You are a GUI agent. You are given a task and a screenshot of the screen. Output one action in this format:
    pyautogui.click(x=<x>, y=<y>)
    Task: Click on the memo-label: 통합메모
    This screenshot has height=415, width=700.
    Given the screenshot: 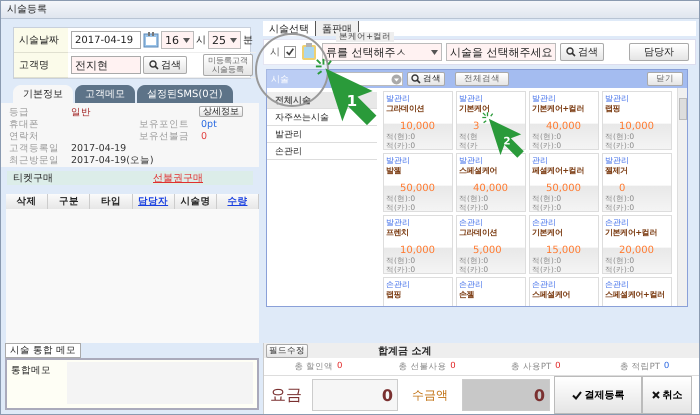 What is the action you would take?
    pyautogui.click(x=31, y=371)
    